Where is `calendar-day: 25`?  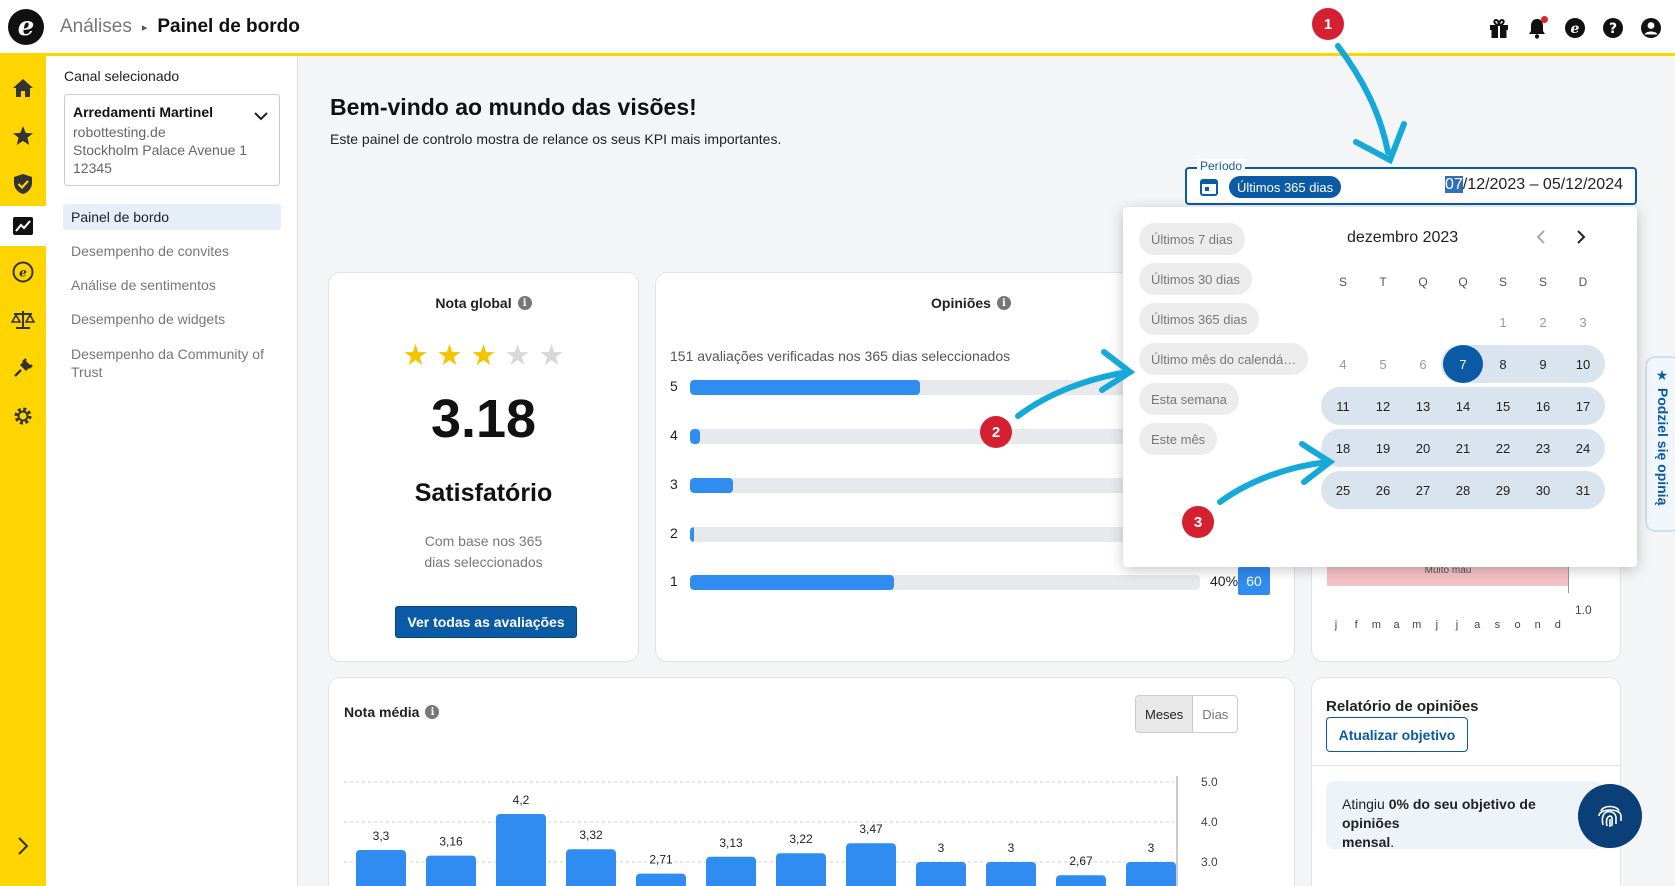 calendar-day: 25 is located at coordinates (1343, 490).